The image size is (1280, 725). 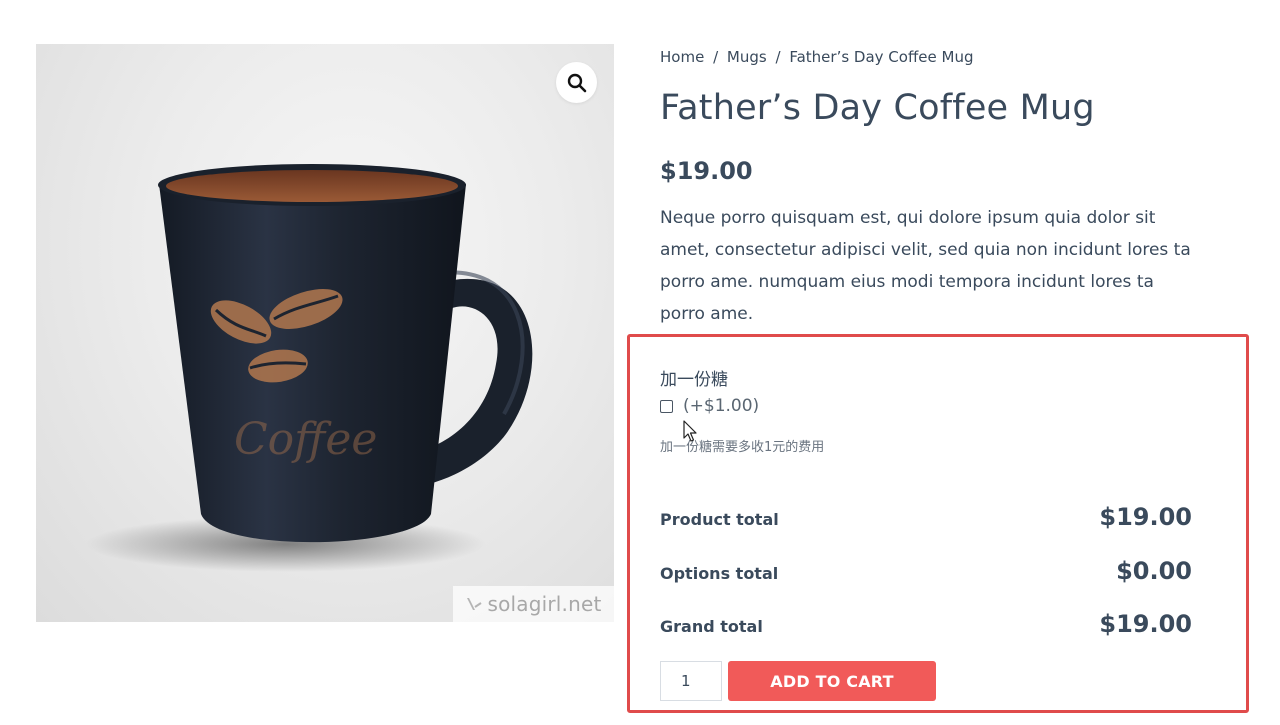 I want to click on add-to-cart-form: ADD TO CART, so click(x=798, y=681).